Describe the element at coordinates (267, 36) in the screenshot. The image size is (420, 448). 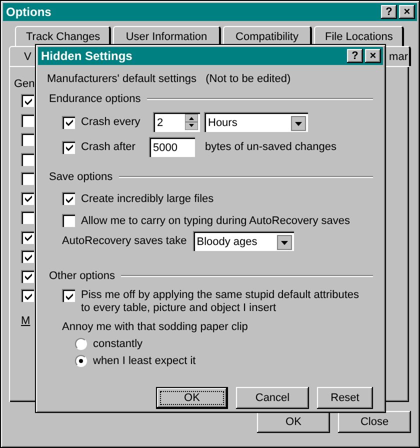
I see `tab: Compatibility` at that location.